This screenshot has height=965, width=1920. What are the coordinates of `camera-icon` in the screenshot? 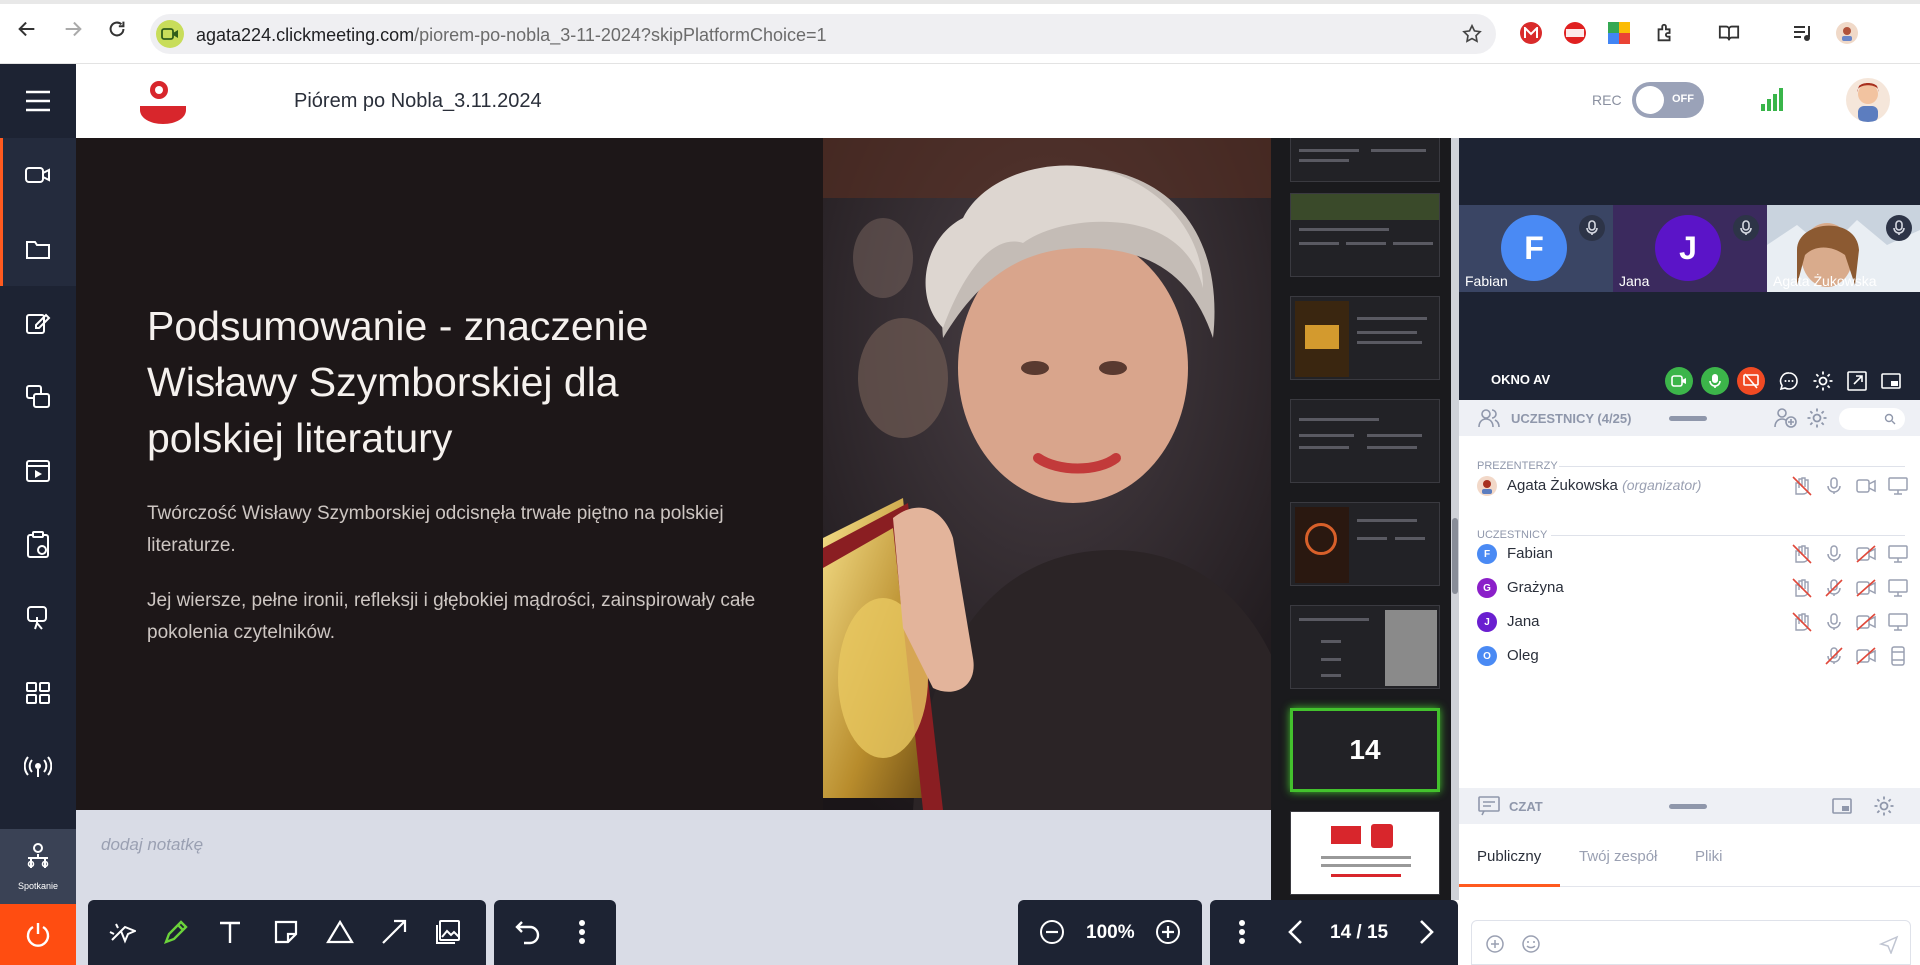 It's located at (1866, 486).